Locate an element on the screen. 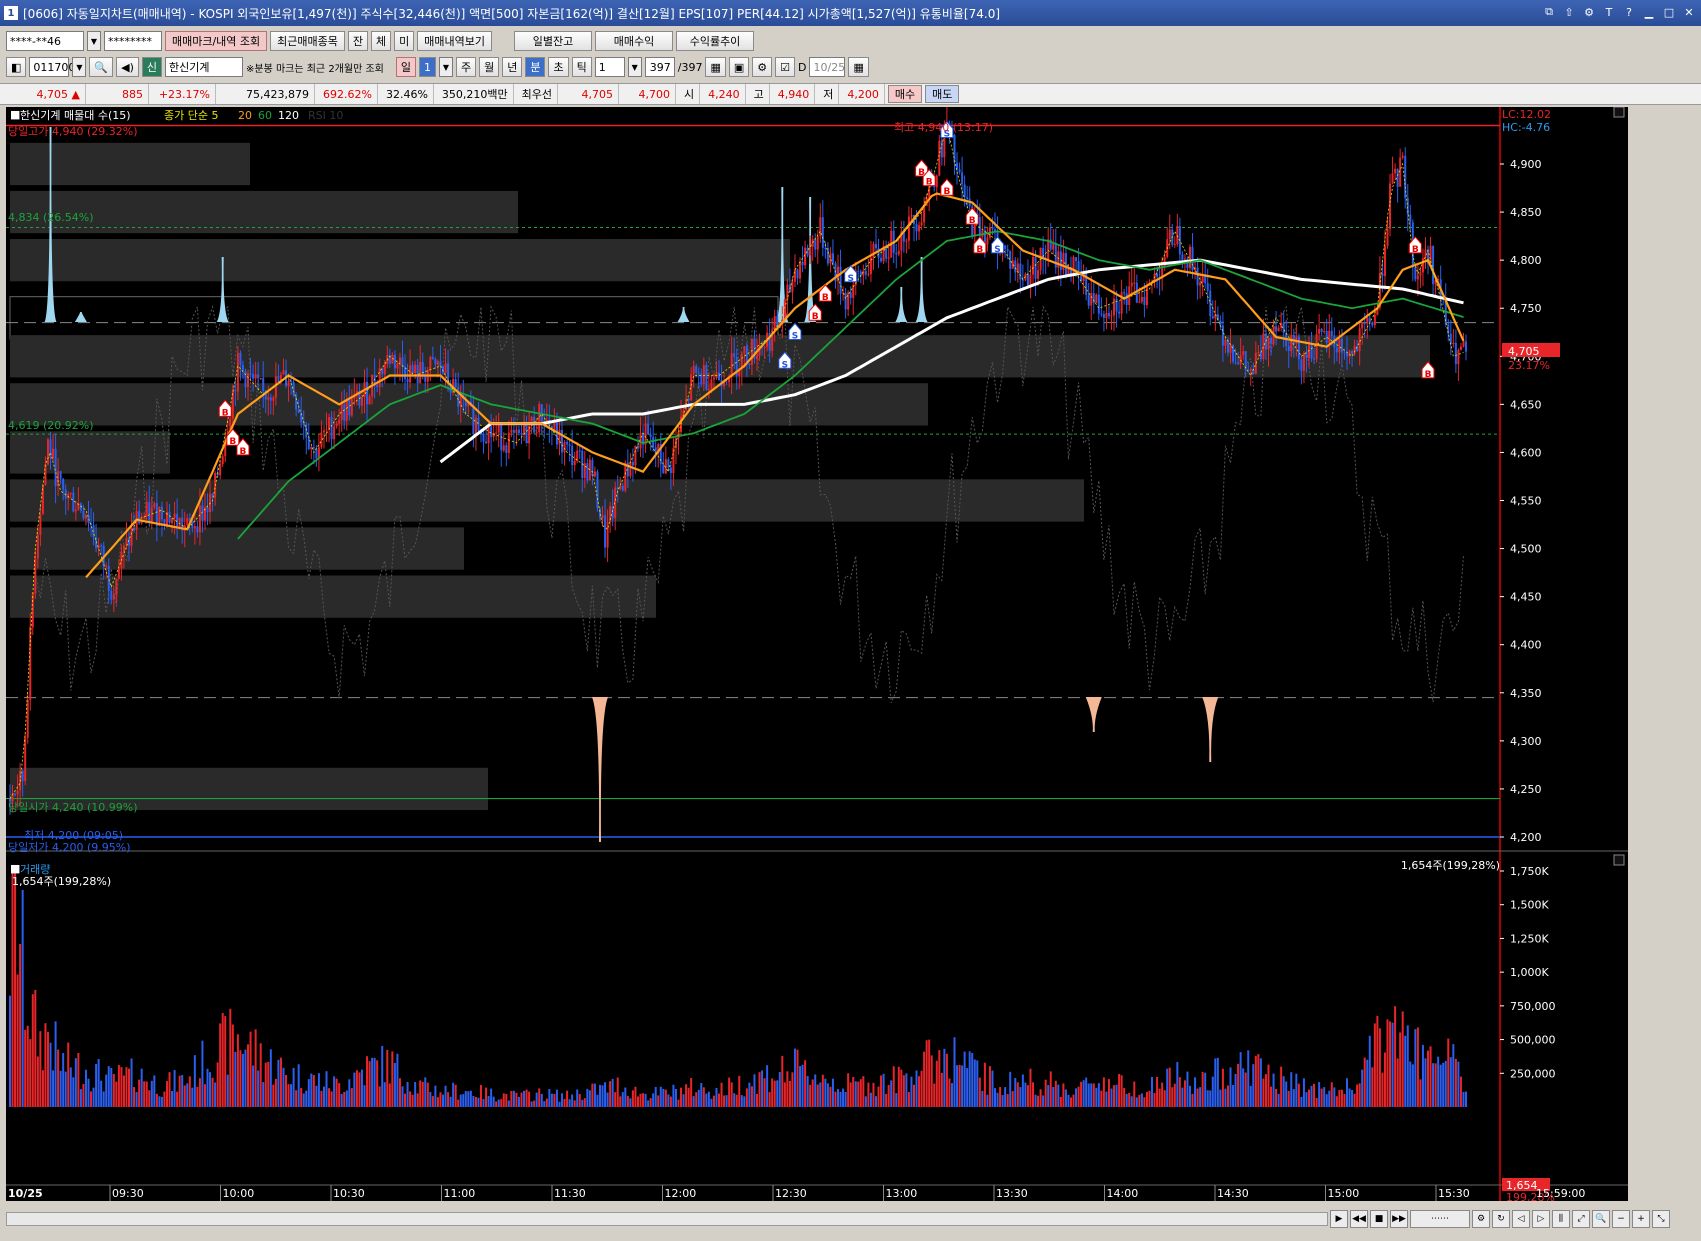 Image resolution: width=1701 pixels, height=1241 pixels. next-icon: ▷ is located at coordinates (1541, 1219).